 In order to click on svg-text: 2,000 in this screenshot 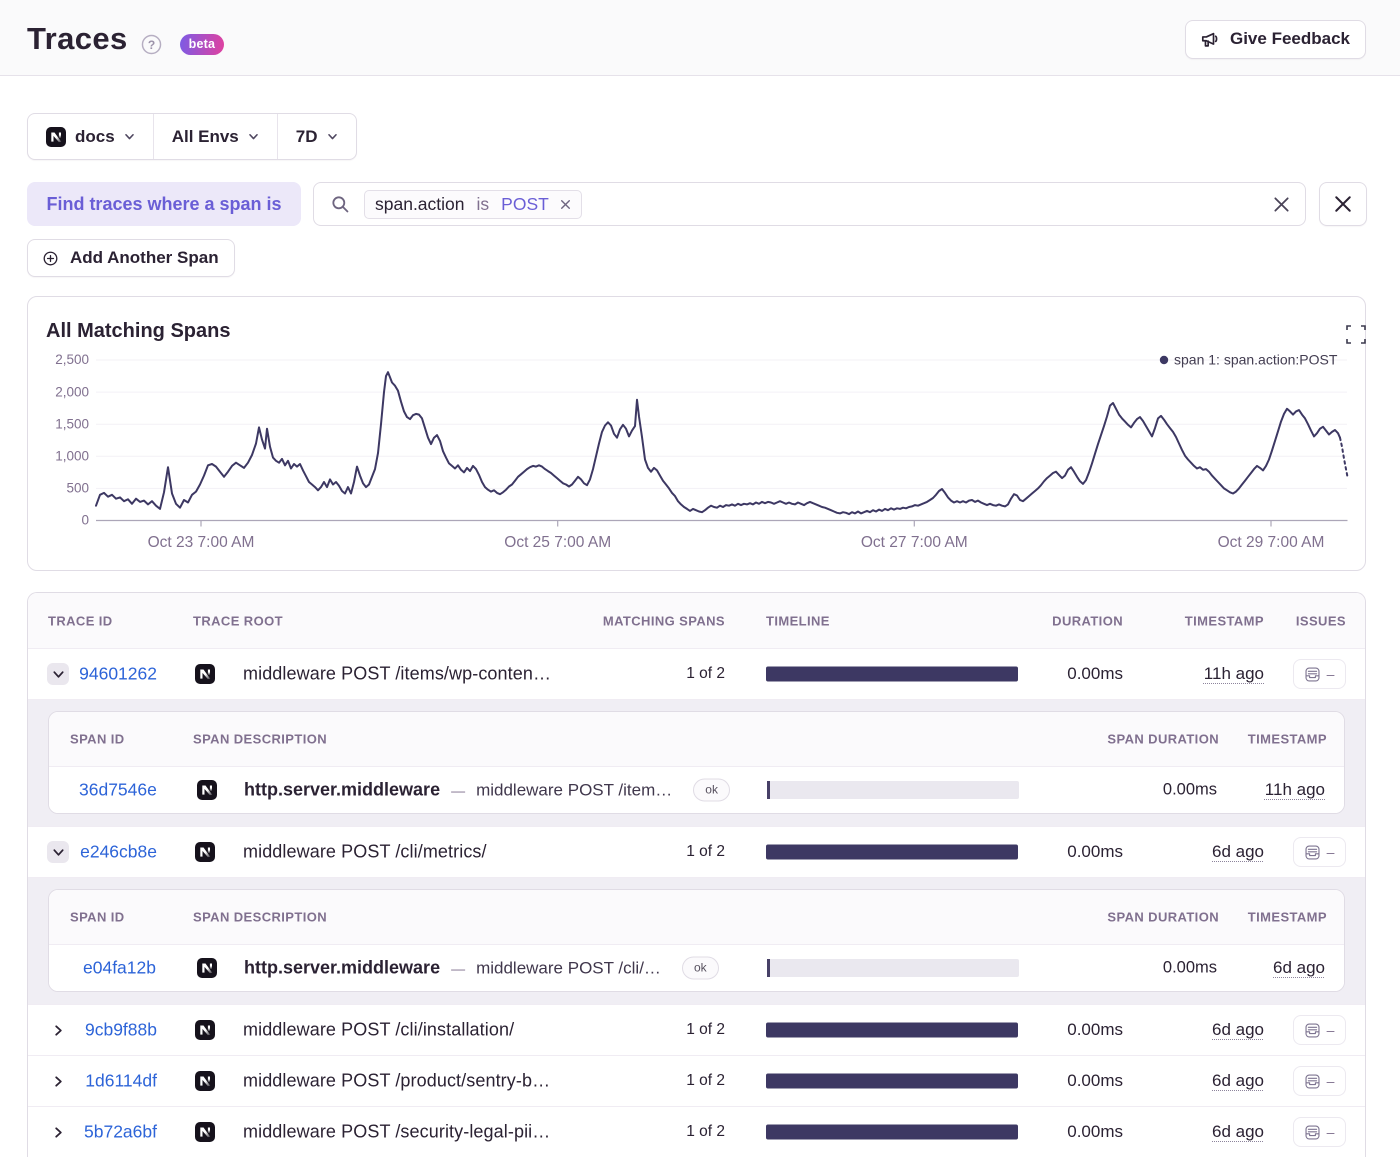, I will do `click(72, 391)`.